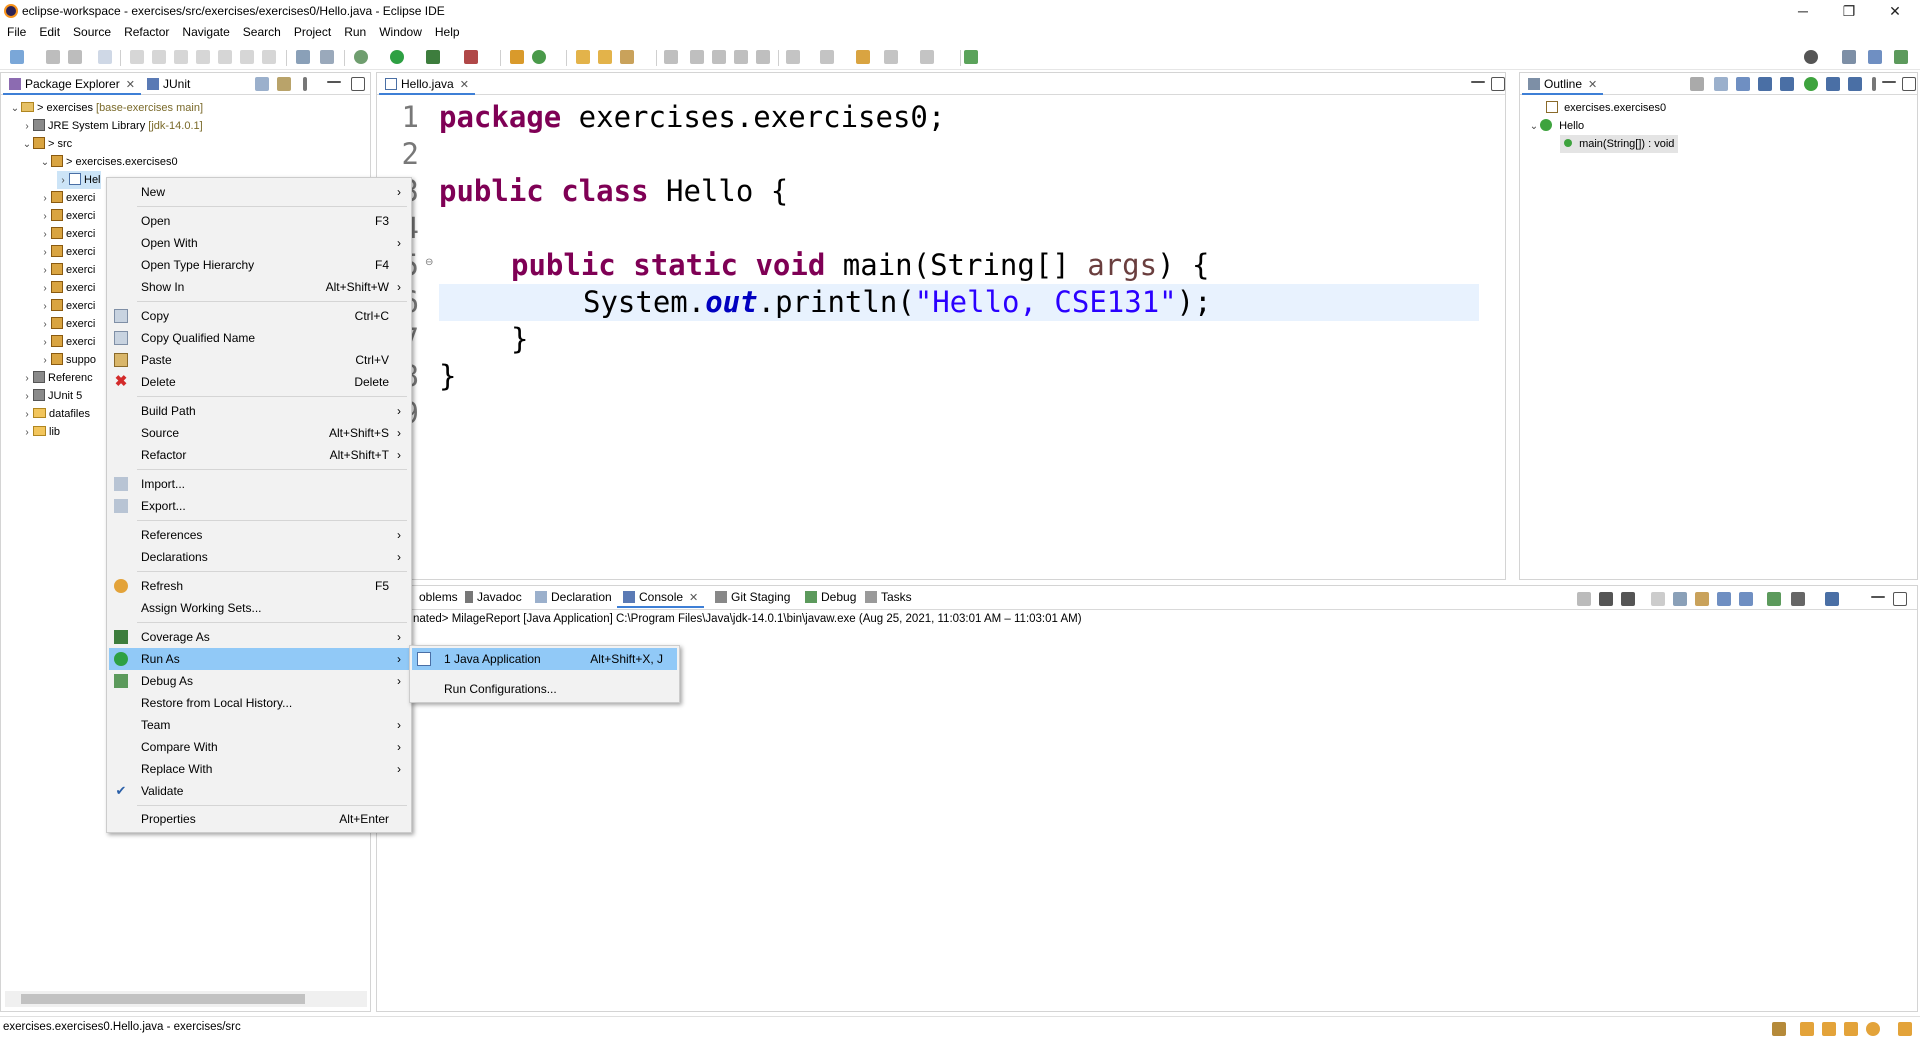  Describe the element at coordinates (259, 221) in the screenshot. I see `menu-item-open: Open F3` at that location.